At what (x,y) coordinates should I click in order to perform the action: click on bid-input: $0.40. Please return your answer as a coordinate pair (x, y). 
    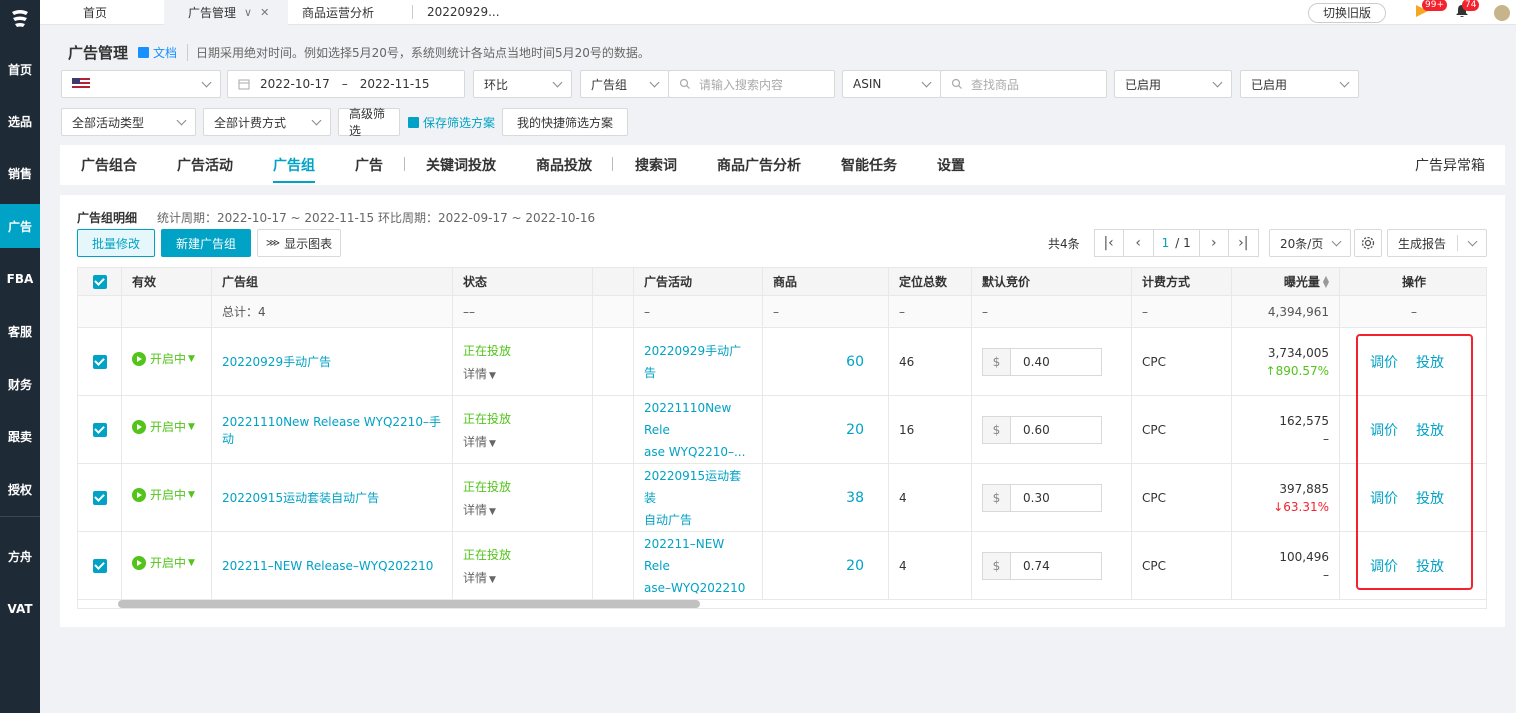
    Looking at the image, I should click on (1052, 361).